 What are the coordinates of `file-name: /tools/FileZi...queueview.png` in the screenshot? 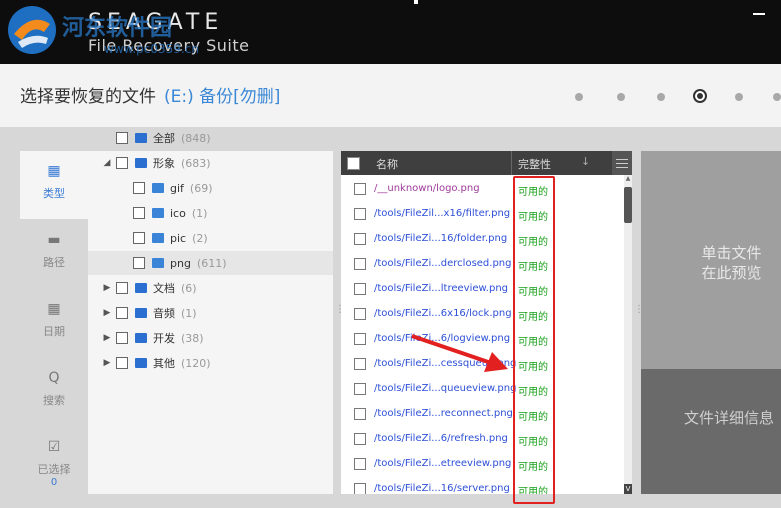 It's located at (445, 388).